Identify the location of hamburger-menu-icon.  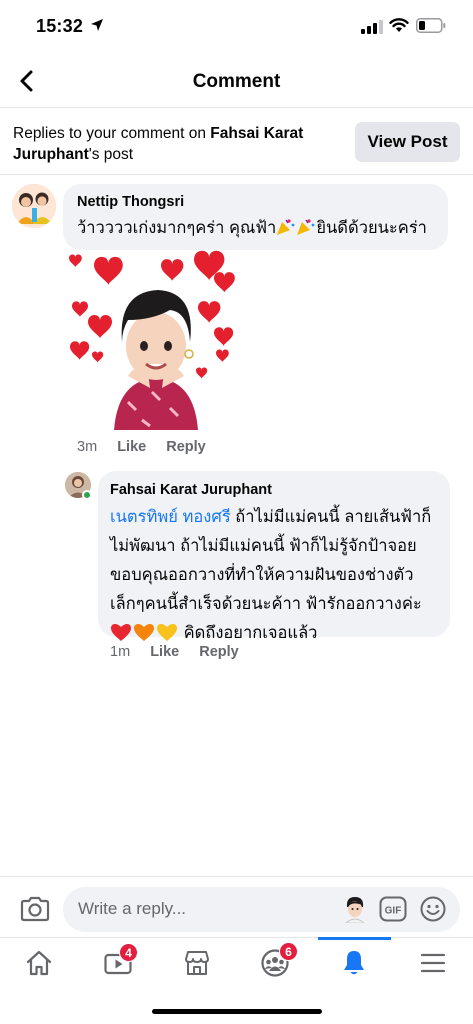
(433, 963).